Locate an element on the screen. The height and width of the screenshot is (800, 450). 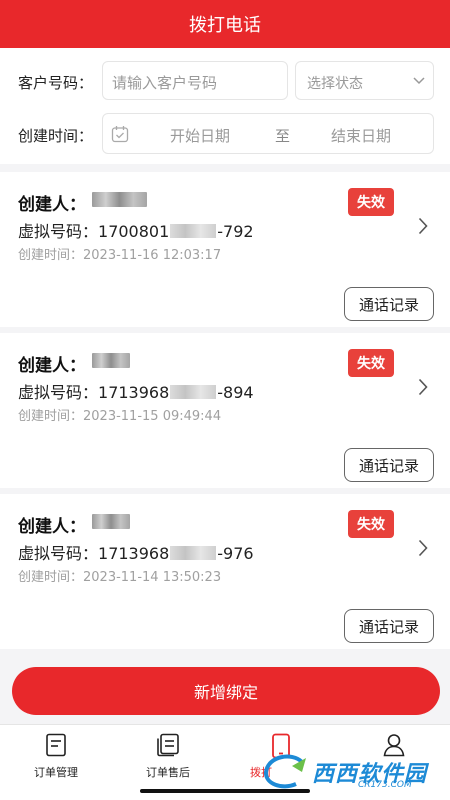
virtual-number-line: 虚拟号码：1713968 -976 is located at coordinates (136, 552).